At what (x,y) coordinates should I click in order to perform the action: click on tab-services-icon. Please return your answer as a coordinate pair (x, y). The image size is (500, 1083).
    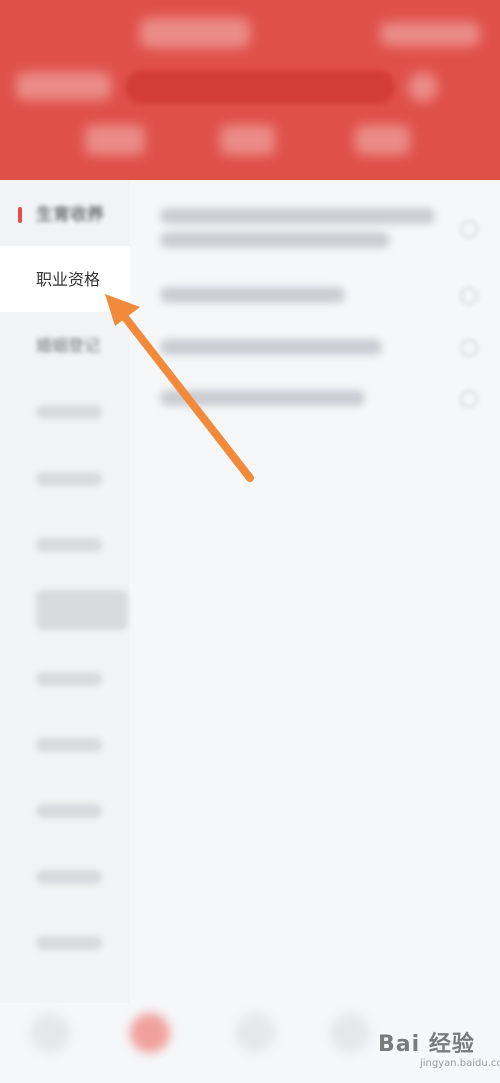
    Looking at the image, I should click on (150, 1033).